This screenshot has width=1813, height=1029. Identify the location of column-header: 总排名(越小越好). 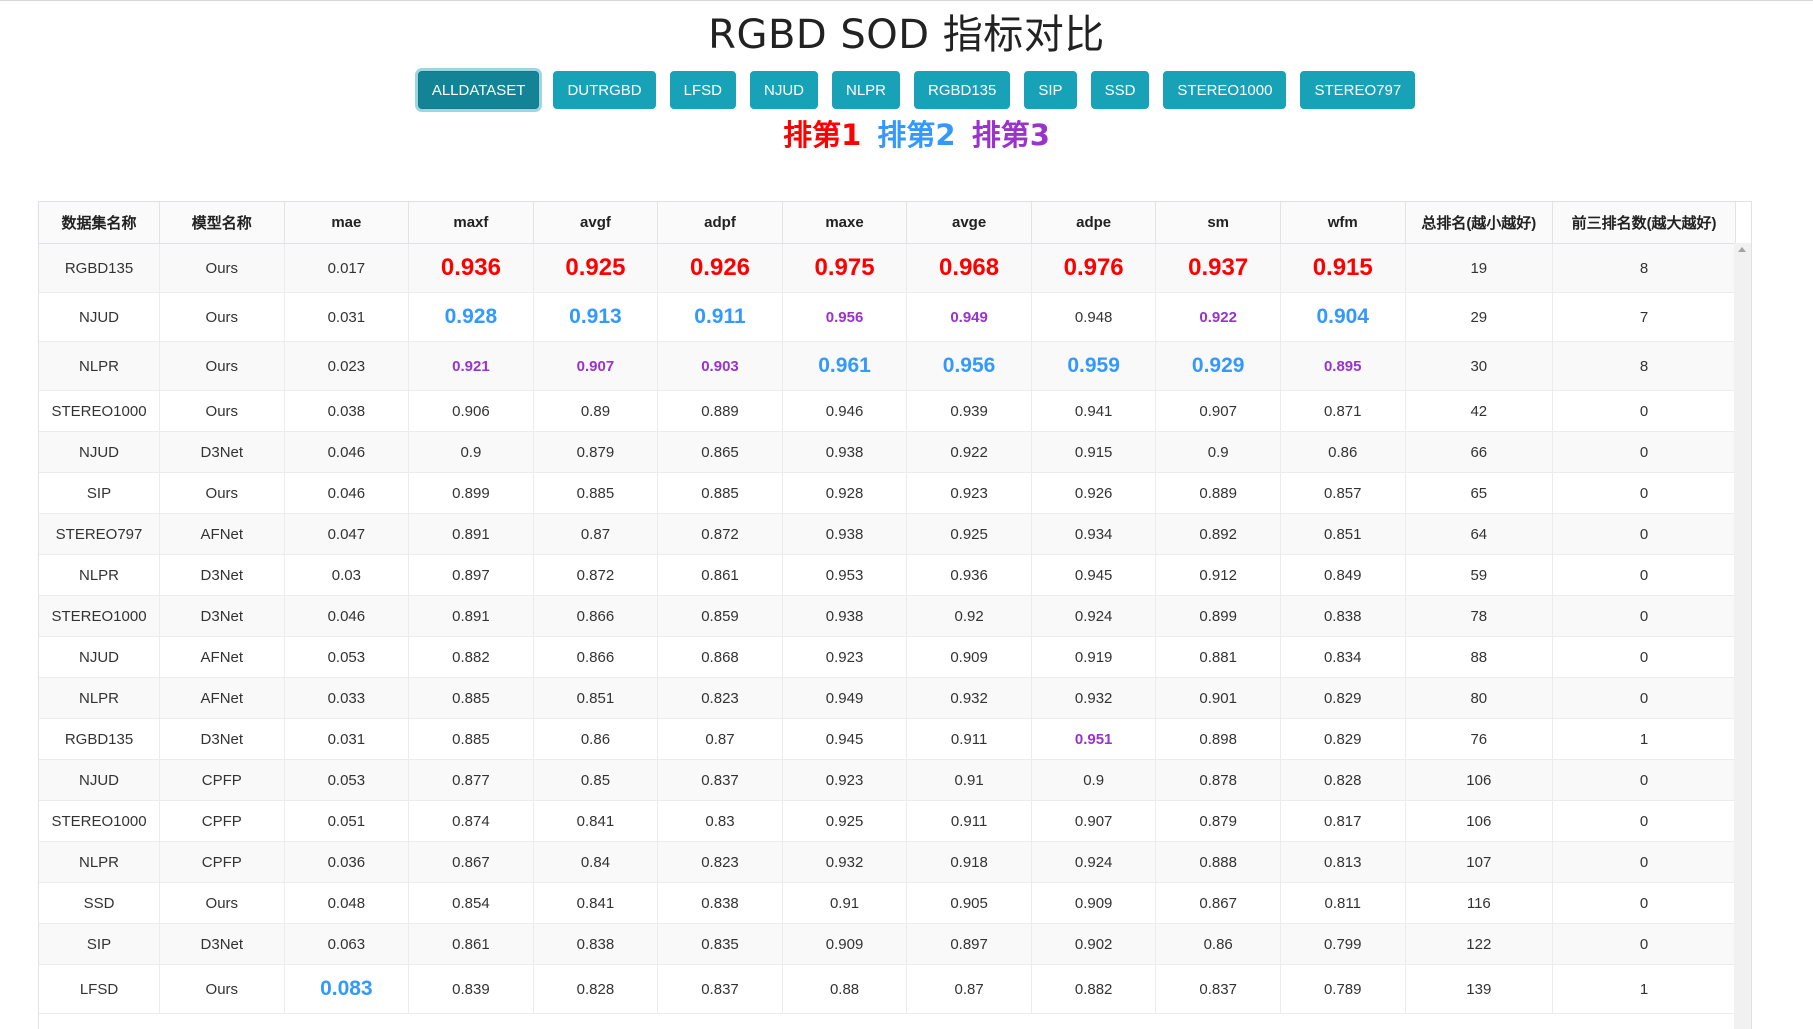
(1479, 223).